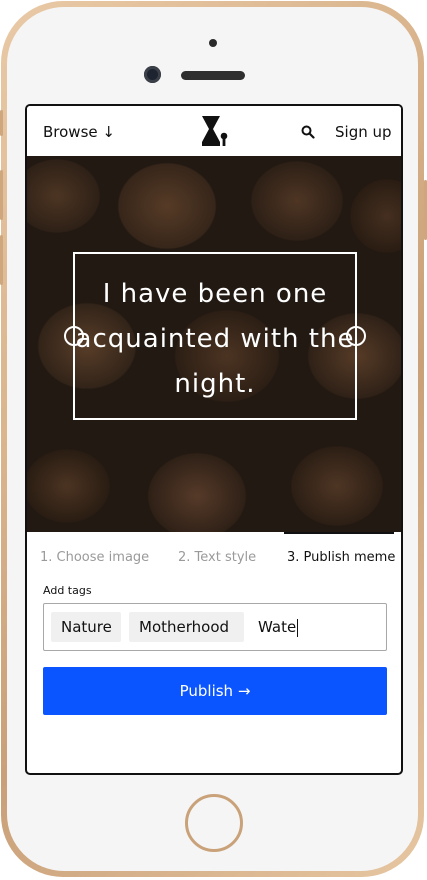  Describe the element at coordinates (213, 75) in the screenshot. I see `earpiece-speaker` at that location.